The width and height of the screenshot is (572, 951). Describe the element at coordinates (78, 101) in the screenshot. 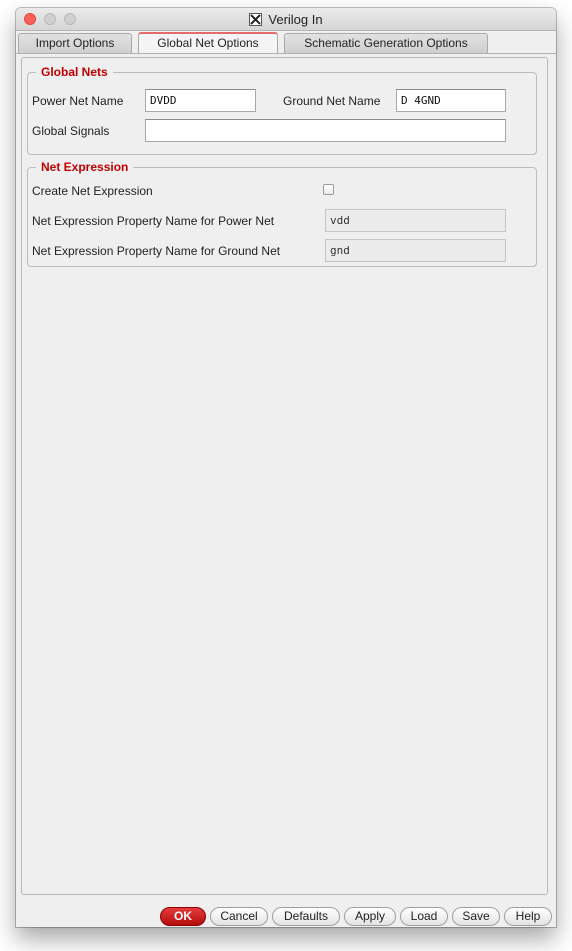

I see `power-net-name-label: Power Net Name` at that location.